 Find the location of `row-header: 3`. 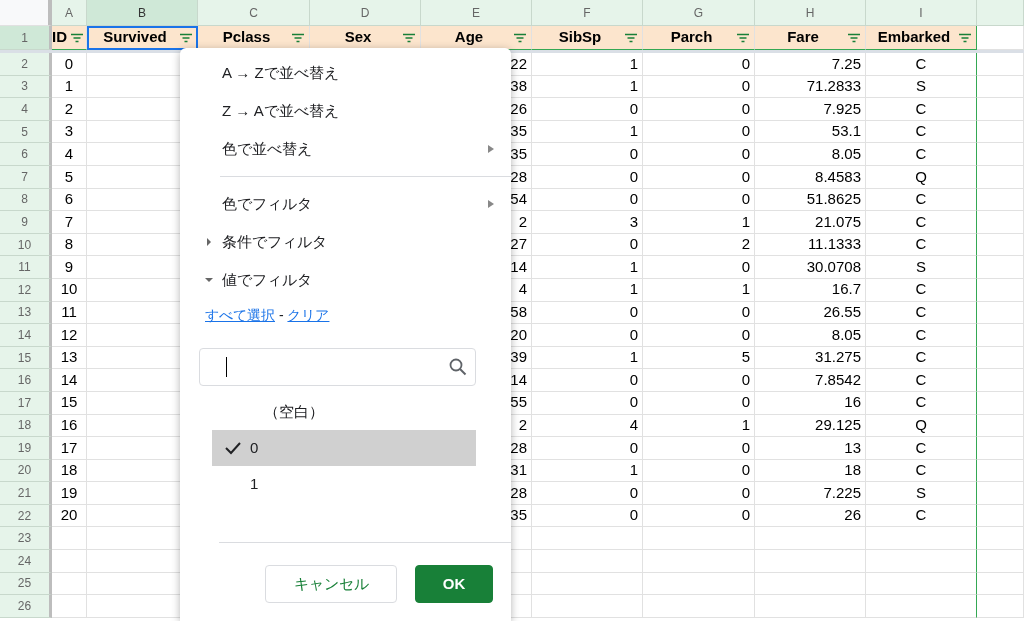

row-header: 3 is located at coordinates (26, 87).